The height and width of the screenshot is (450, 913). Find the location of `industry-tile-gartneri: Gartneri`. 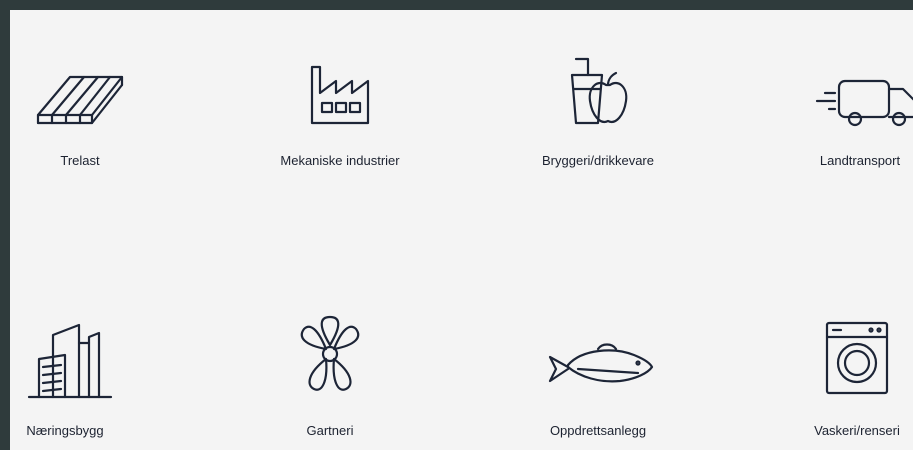

industry-tile-gartneri: Gartneri is located at coordinates (330, 377).